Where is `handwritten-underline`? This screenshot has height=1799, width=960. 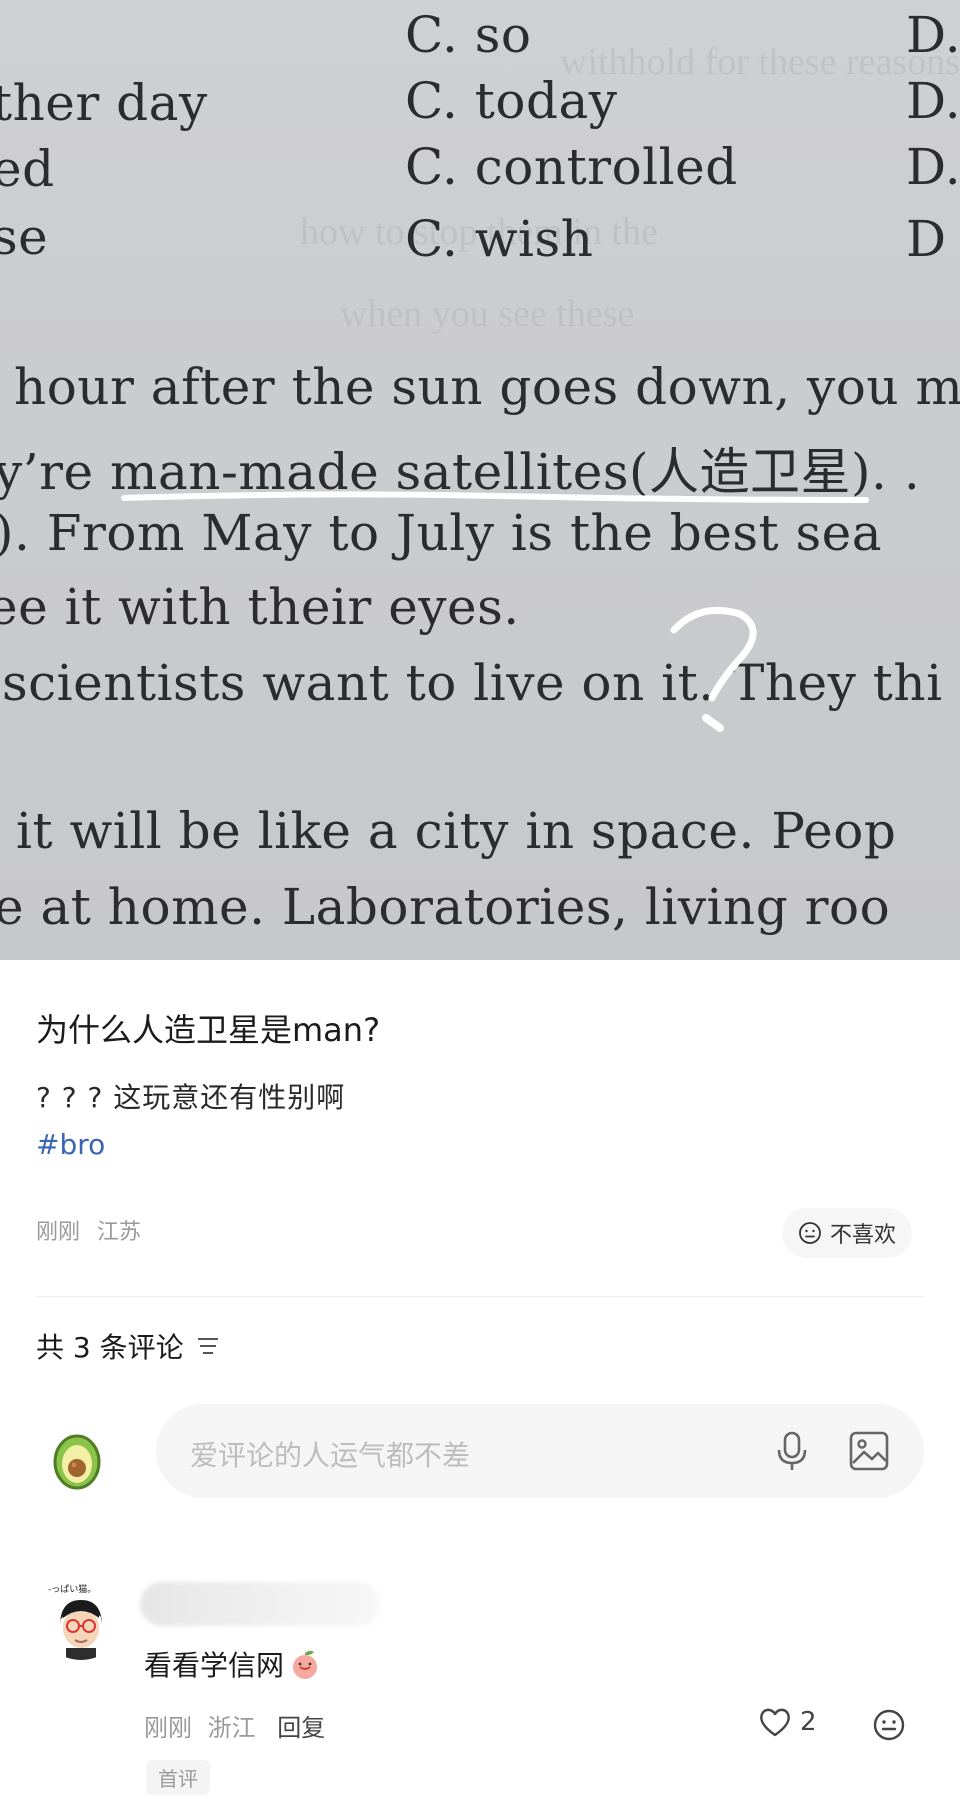
handwritten-underline is located at coordinates (495, 497).